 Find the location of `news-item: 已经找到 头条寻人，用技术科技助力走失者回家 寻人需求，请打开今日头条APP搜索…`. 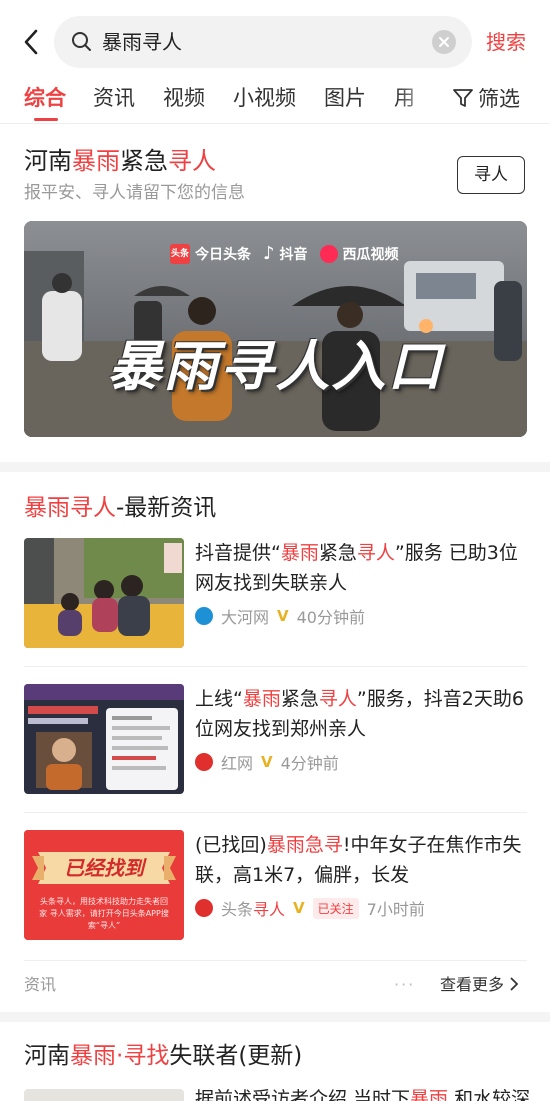

news-item: 已经找到 头条寻人，用技术科技助力走失者回家 寻人需求，请打开今日头条APP搜索… is located at coordinates (275, 886).